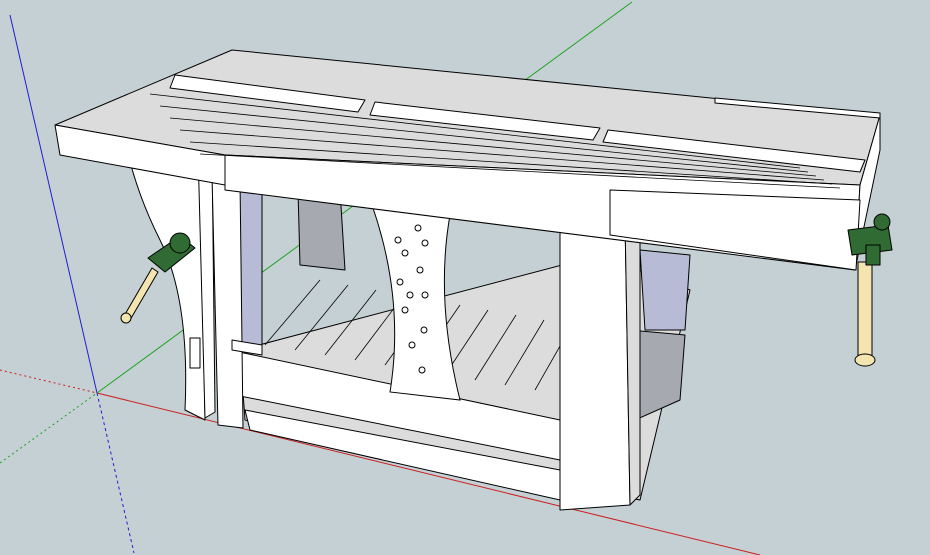 This screenshot has height=555, width=930. Describe the element at coordinates (180, 243) in the screenshot. I see `left-vise-hub` at that location.